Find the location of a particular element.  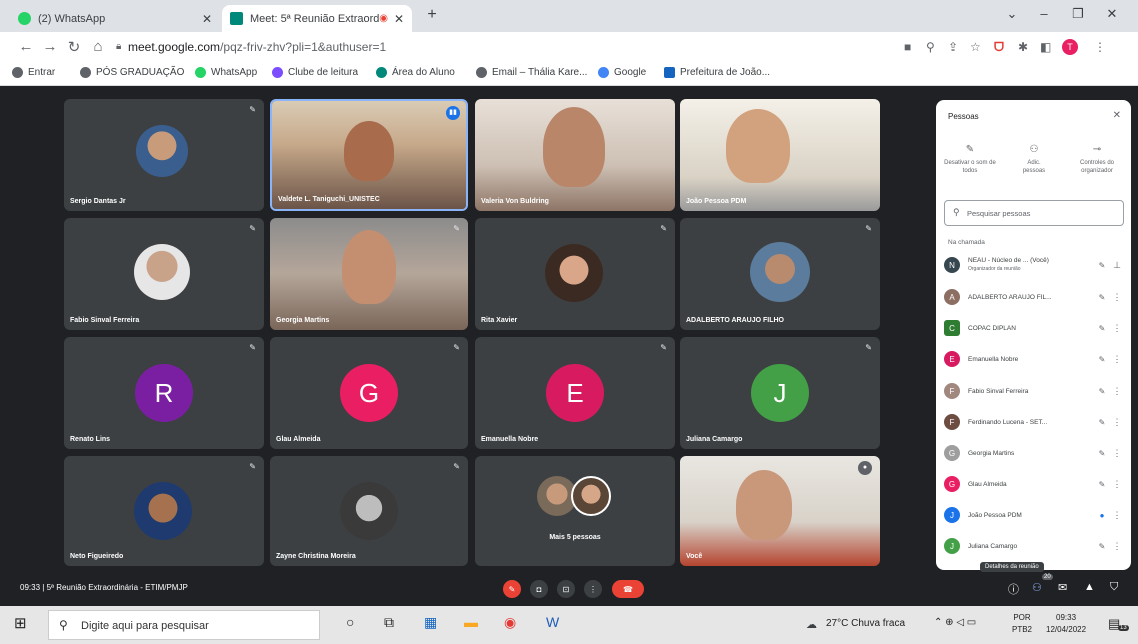

new-tab-button: + is located at coordinates (432, 15).